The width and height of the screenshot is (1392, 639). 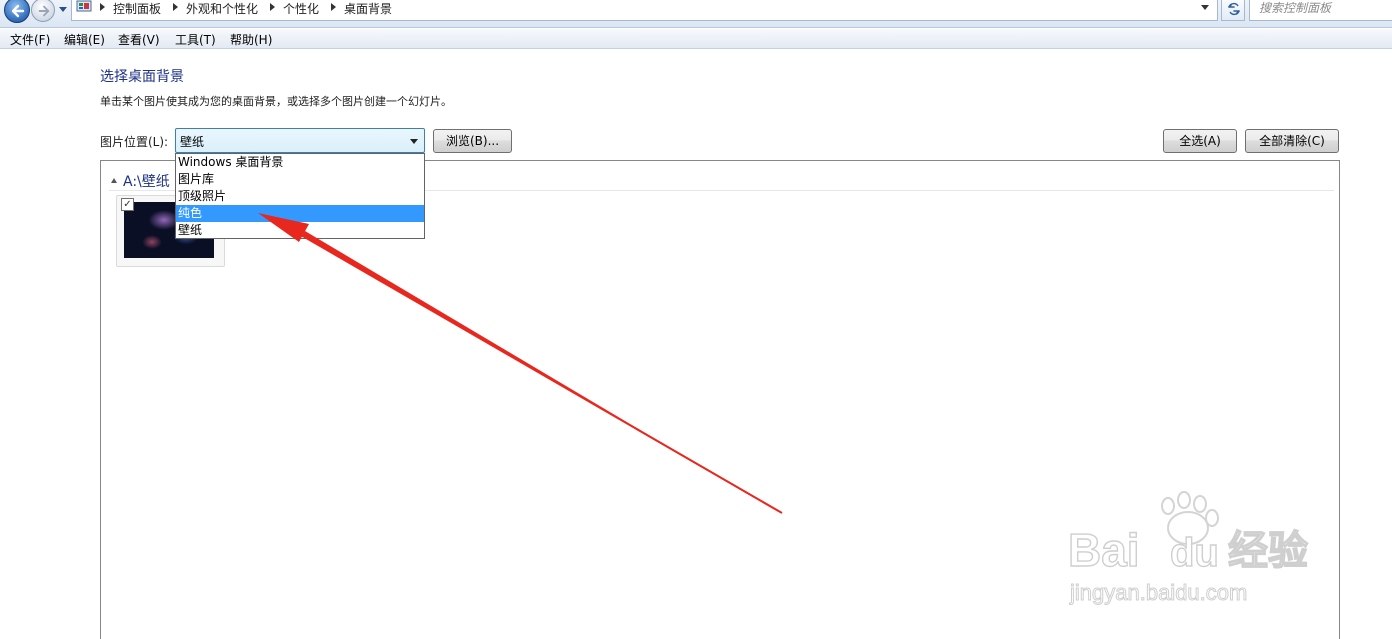 I want to click on watermark-bai: Bai, so click(x=1104, y=550).